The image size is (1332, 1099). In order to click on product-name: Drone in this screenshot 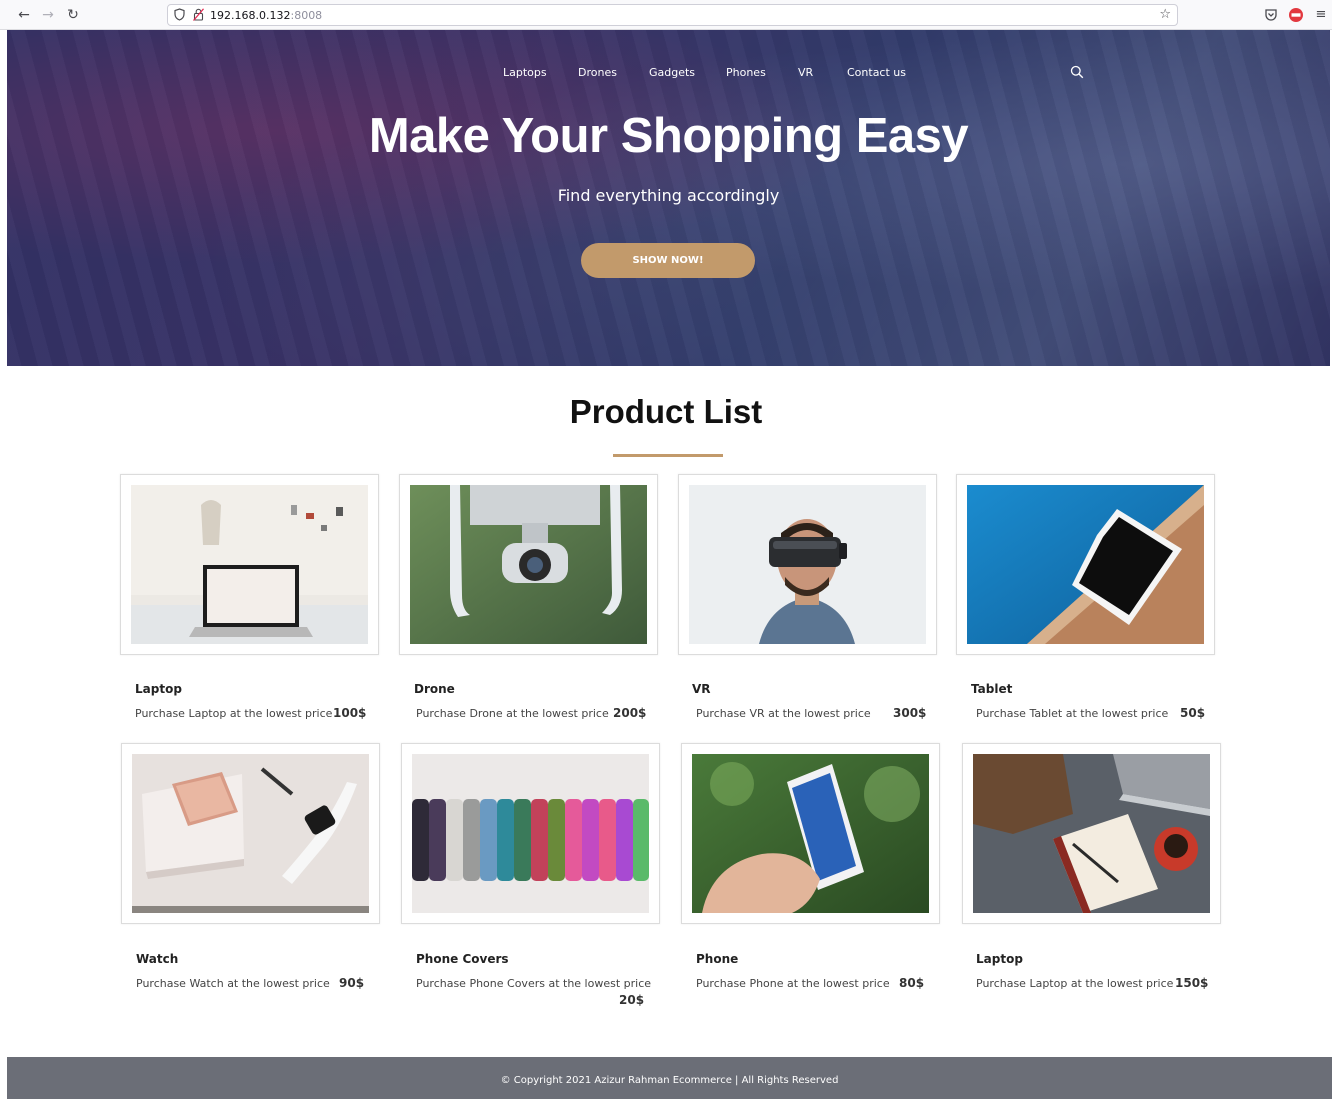, I will do `click(434, 689)`.